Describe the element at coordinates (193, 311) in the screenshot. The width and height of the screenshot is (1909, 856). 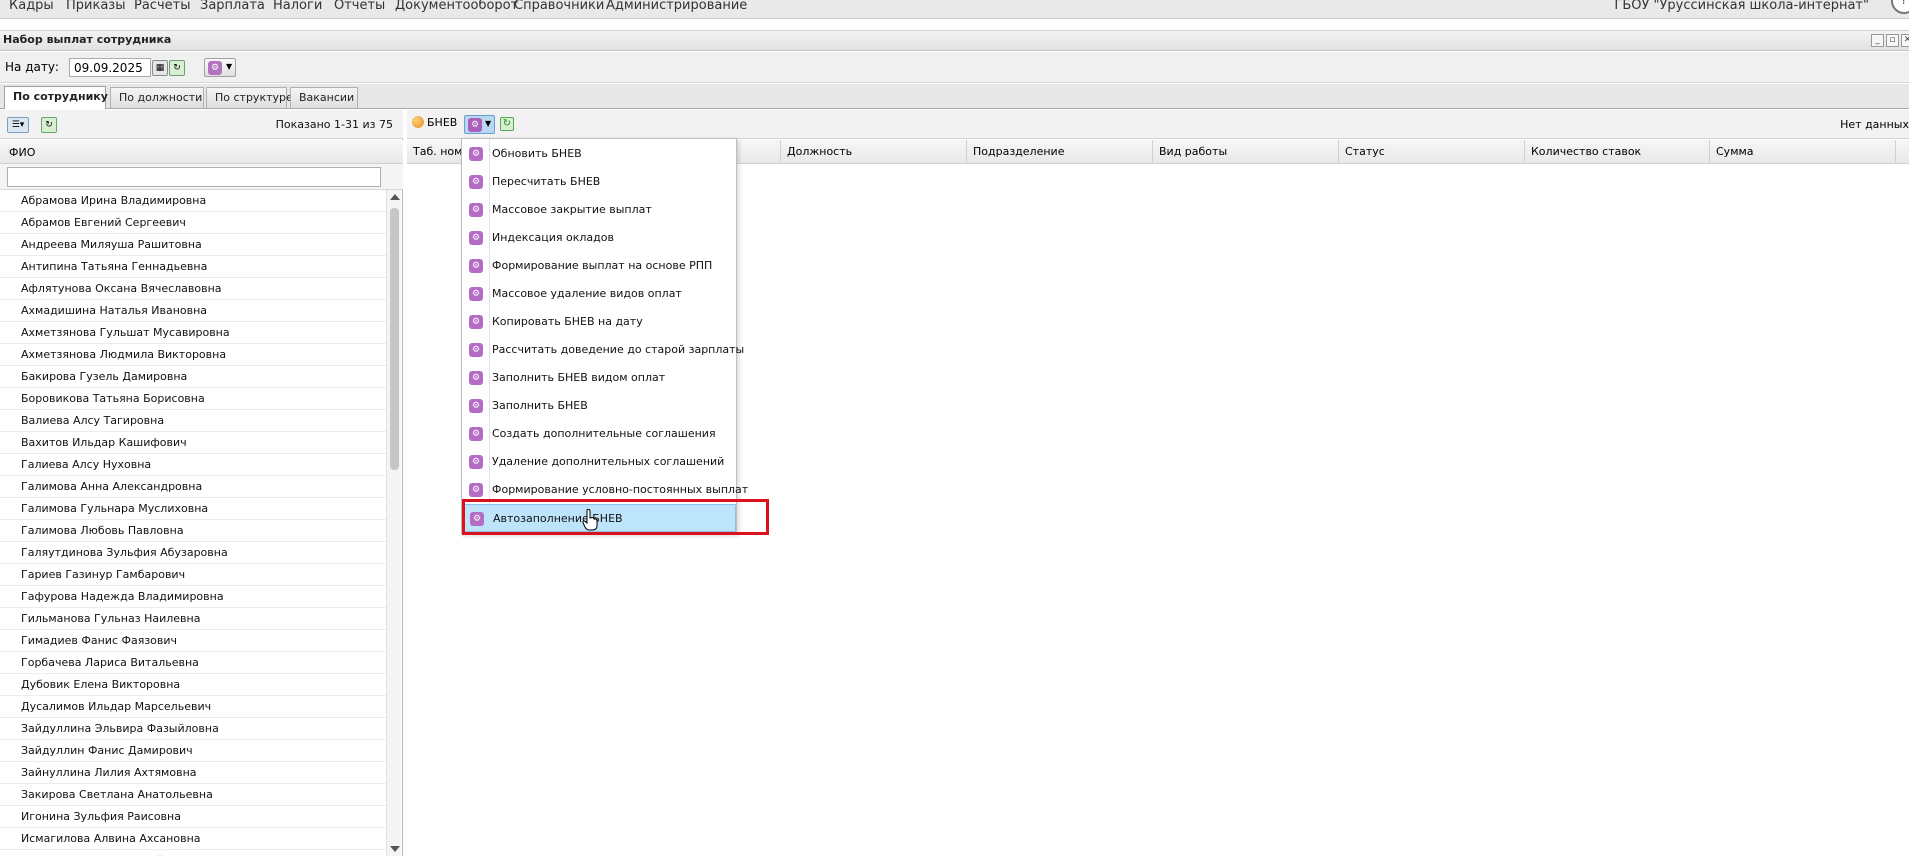
I see `employee-row: Ахмадишина Наталья Ивановна` at that location.